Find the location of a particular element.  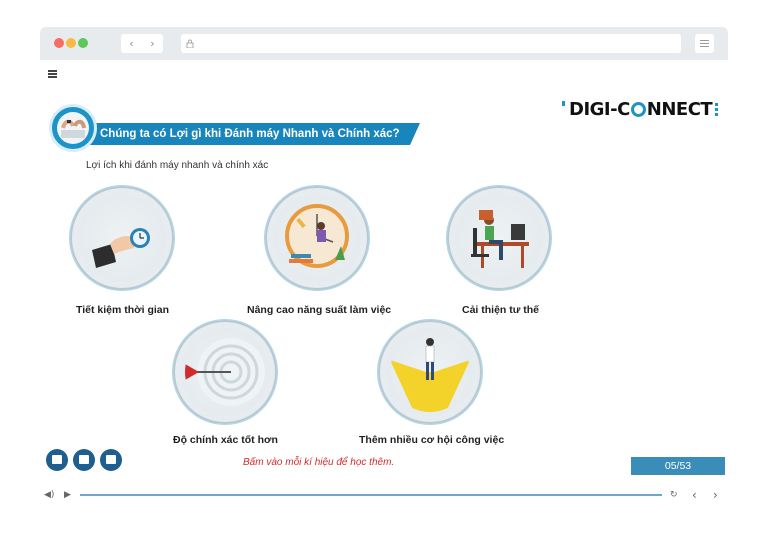

item-label-posture: Cải thiện tư thế is located at coordinates (501, 310).